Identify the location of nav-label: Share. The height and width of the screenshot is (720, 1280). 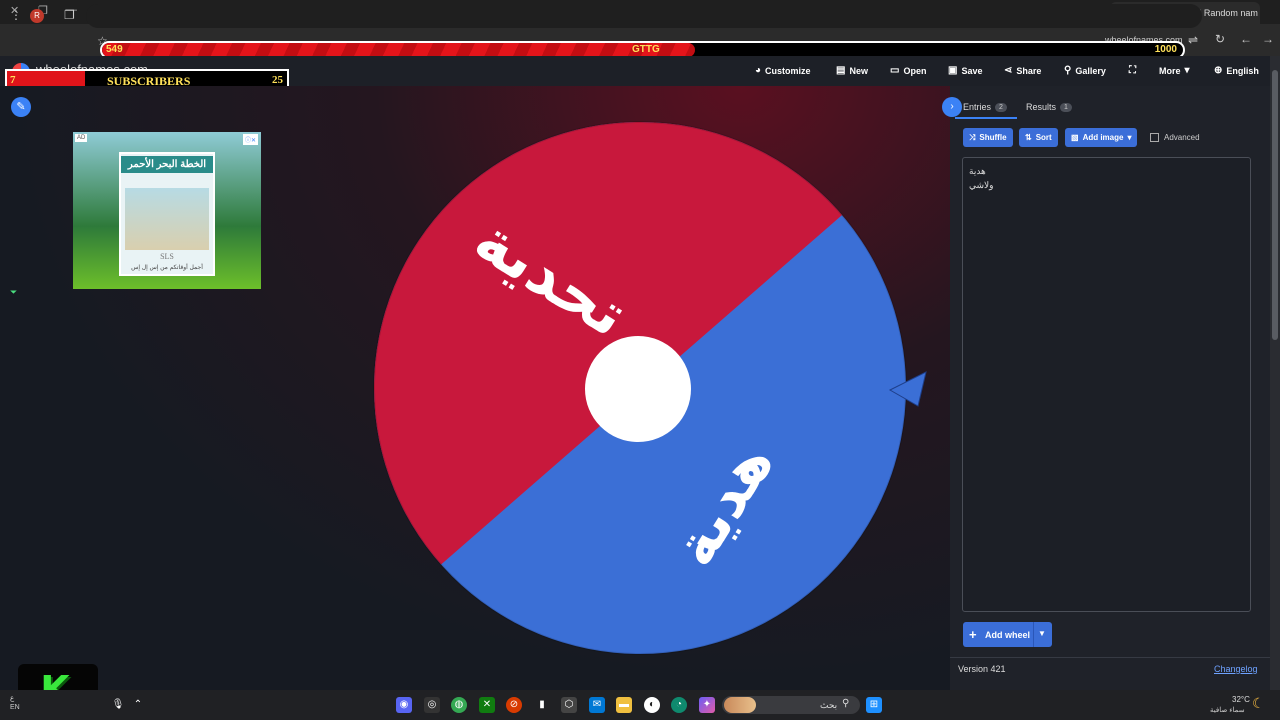
(1029, 70).